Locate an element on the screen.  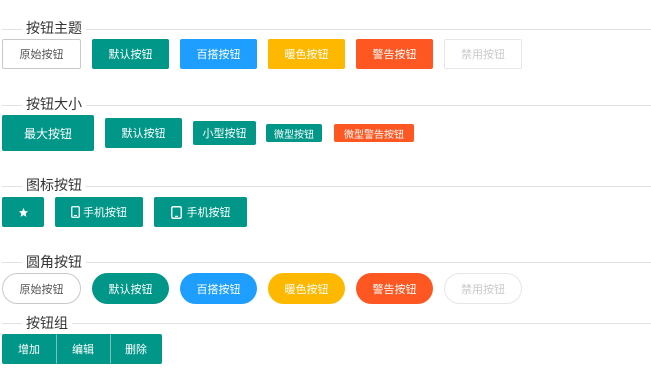
size-mini-danger-button: 微型警告按钮 is located at coordinates (374, 133).